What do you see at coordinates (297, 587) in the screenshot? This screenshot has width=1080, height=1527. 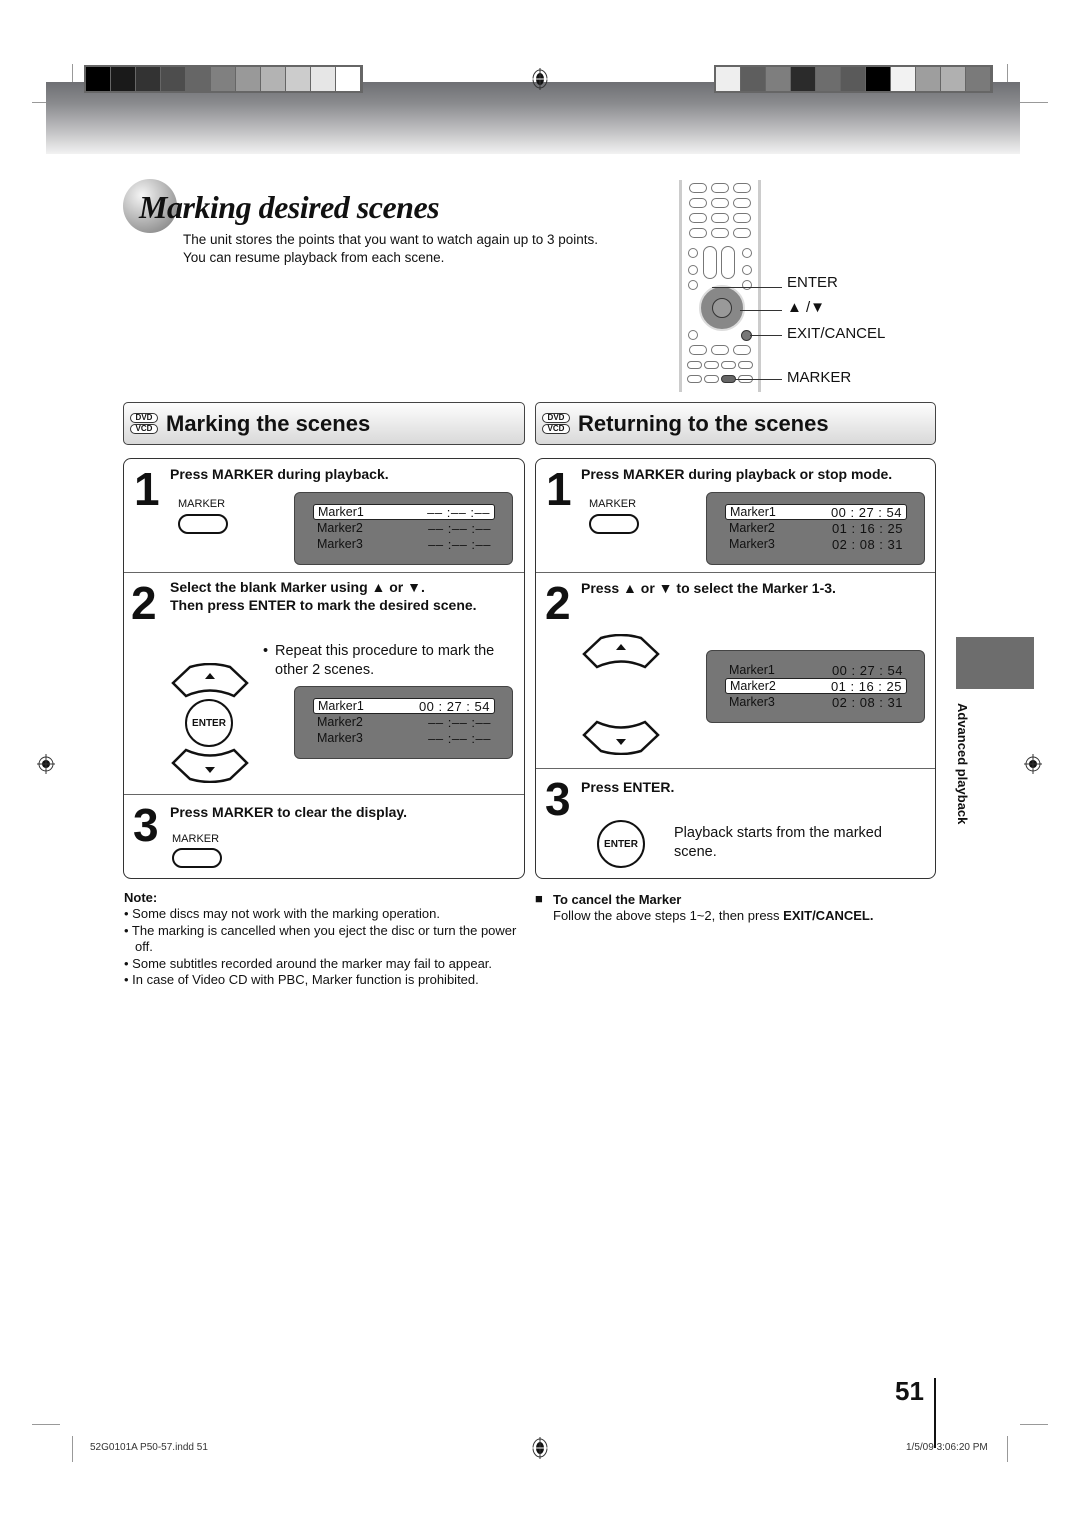 I see `step-instruction-line1: Select the blank Marker using ▲ or ▼.` at bounding box center [297, 587].